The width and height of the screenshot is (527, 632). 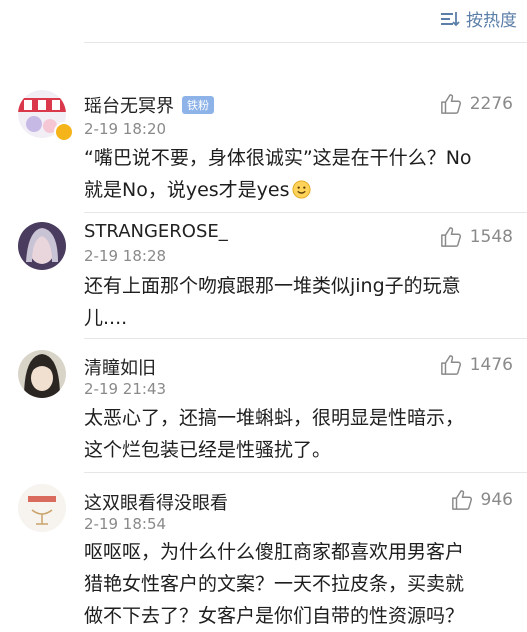 What do you see at coordinates (491, 365) in the screenshot?
I see `like-count: 1476` at bounding box center [491, 365].